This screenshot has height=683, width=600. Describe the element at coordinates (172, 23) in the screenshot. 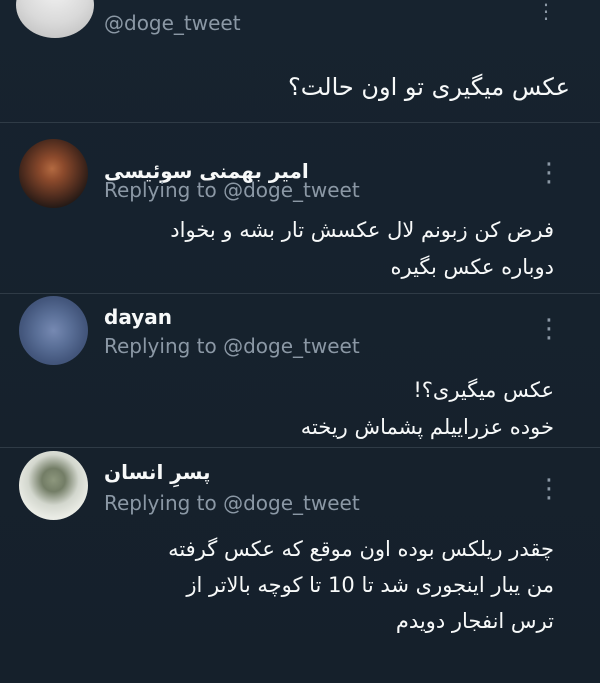

I see `top-tweet-username: @doge_tweet` at that location.